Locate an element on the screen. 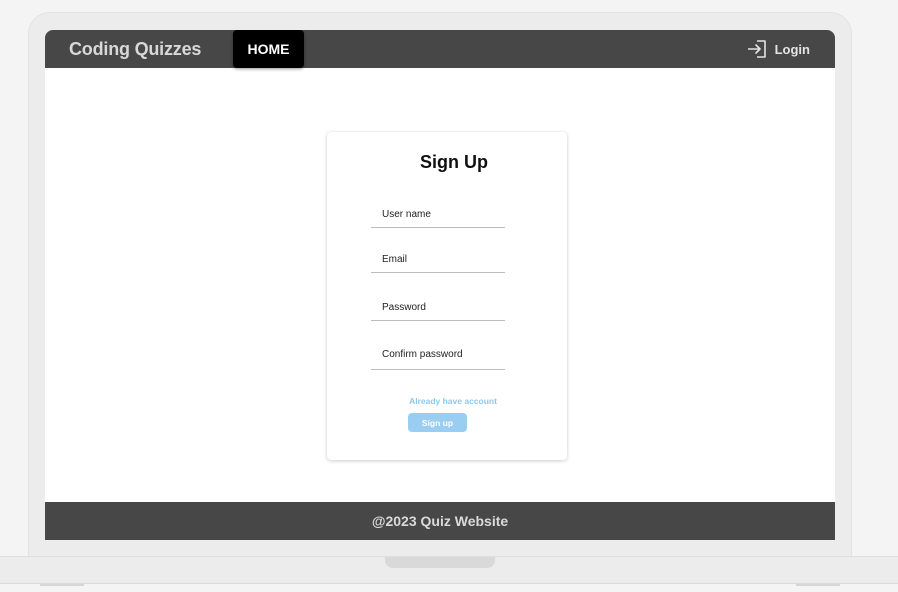  confirm-password-input is located at coordinates (438, 354).